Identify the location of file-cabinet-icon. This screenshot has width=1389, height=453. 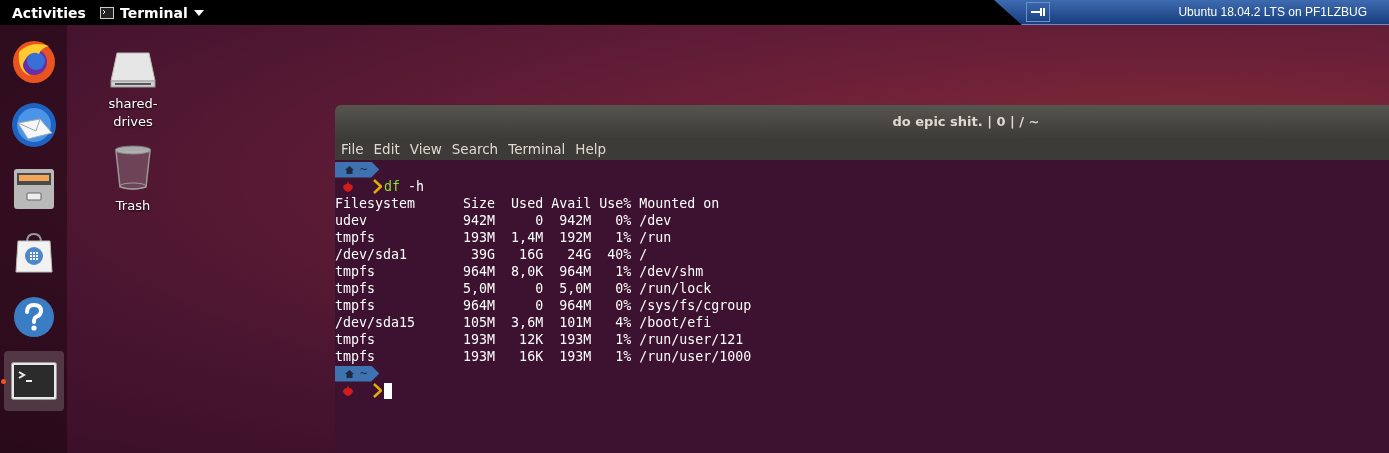
(33, 189).